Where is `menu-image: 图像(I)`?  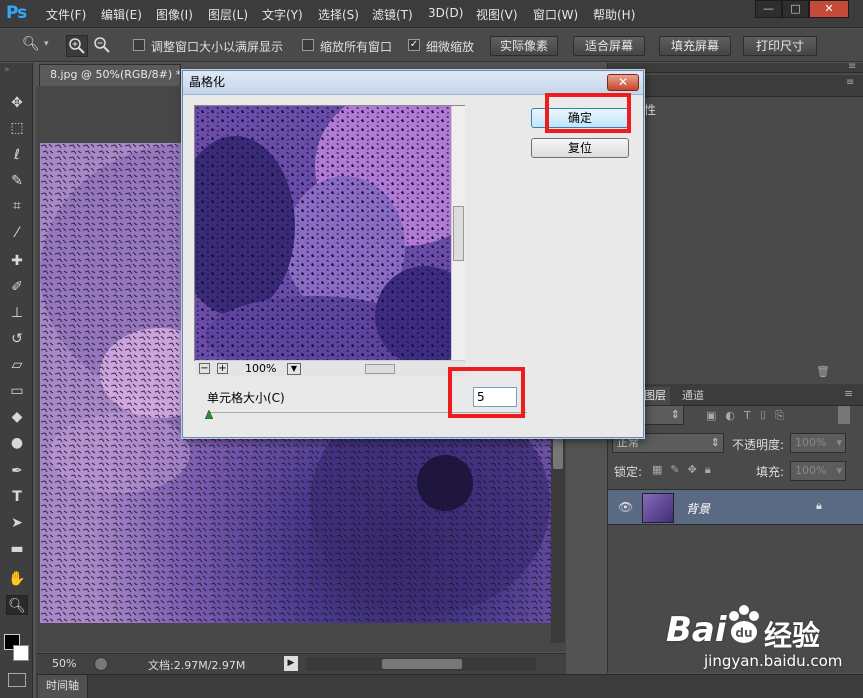
menu-image: 图像(I) is located at coordinates (174, 14).